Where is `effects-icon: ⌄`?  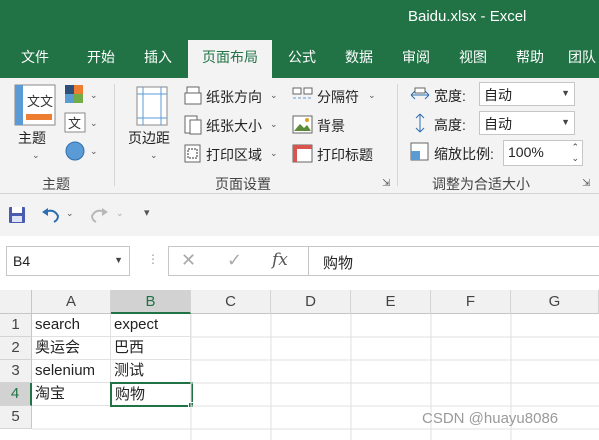
effects-icon: ⌄ is located at coordinates (81, 151).